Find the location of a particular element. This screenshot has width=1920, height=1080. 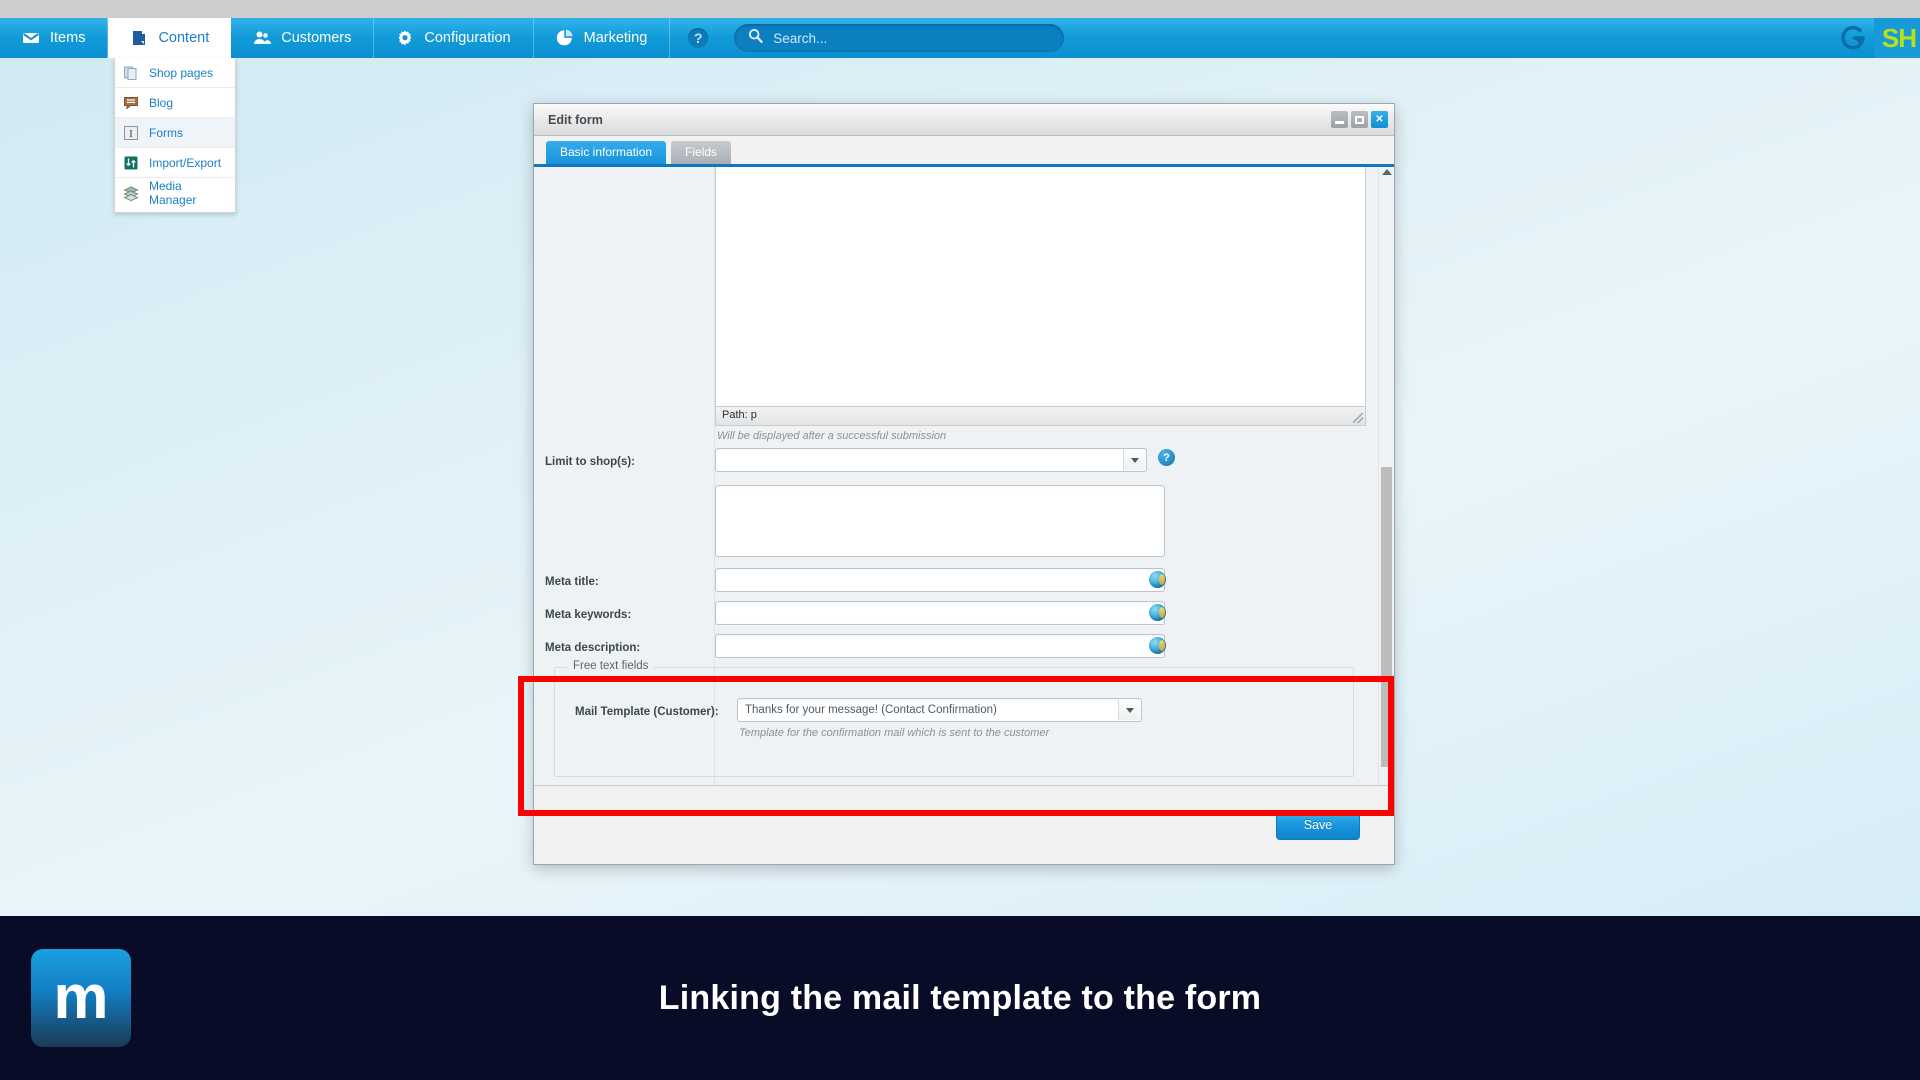

menu-item-forms: I Forms is located at coordinates (175, 133).